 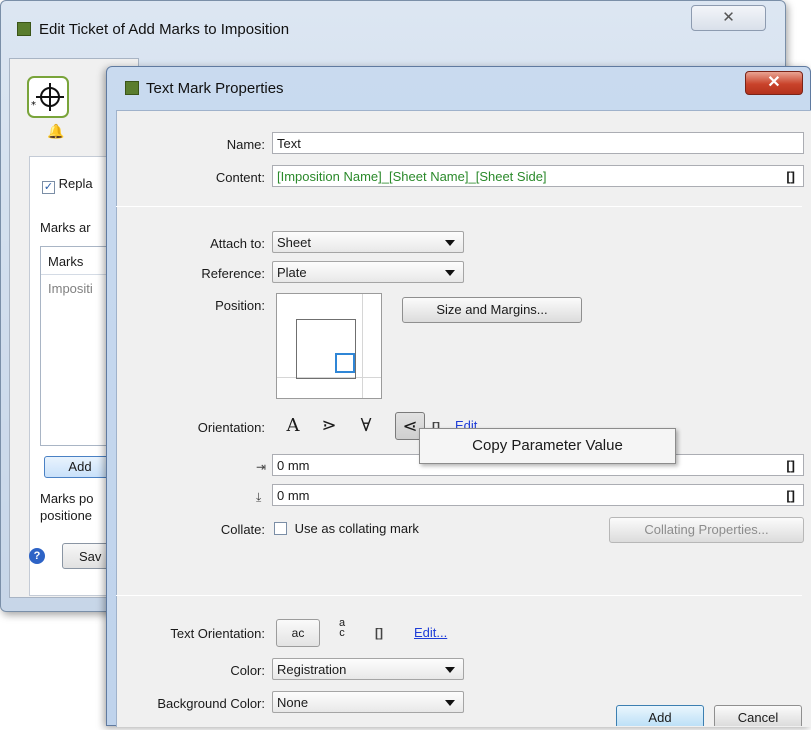 What do you see at coordinates (48, 187) in the screenshot?
I see `replace-checkbox: ✓` at bounding box center [48, 187].